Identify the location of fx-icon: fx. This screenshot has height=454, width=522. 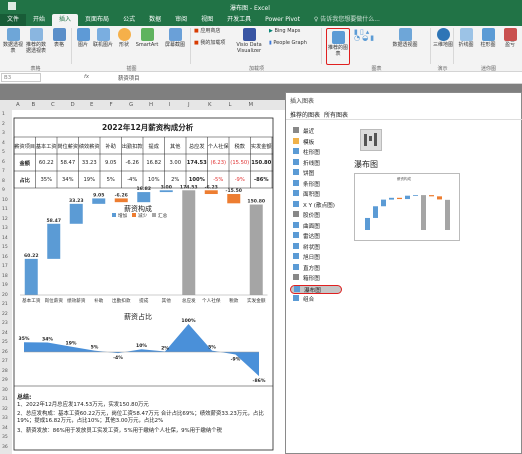
(86, 77).